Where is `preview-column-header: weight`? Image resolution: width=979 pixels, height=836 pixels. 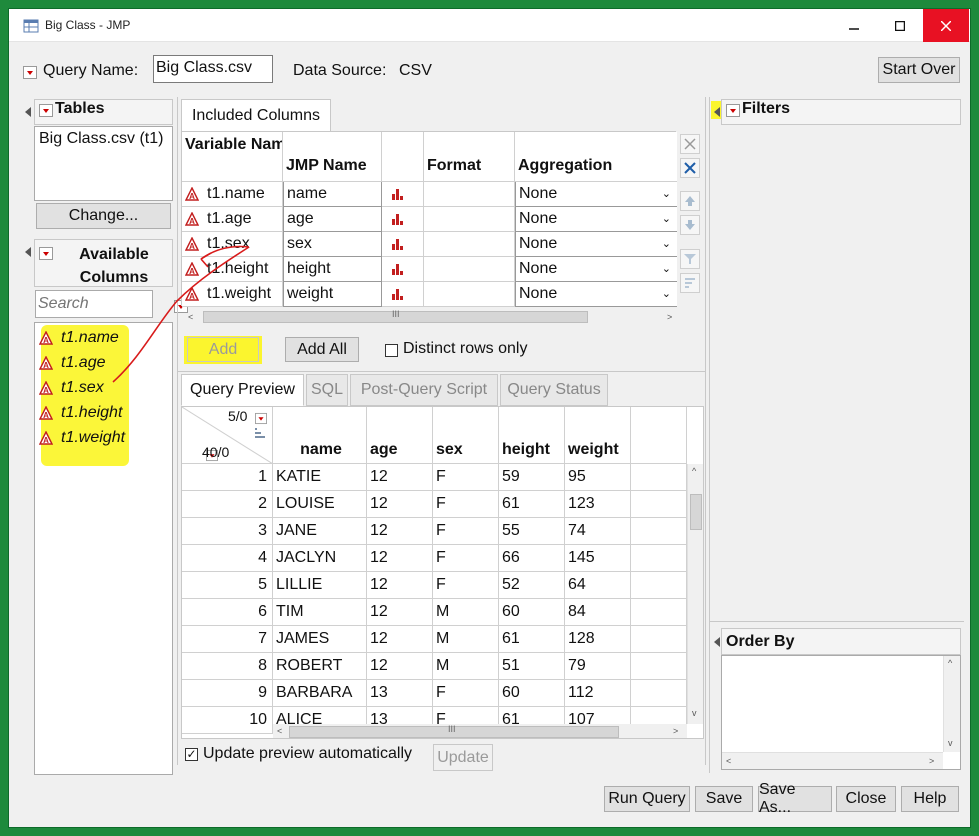
preview-column-header: weight is located at coordinates (598, 435).